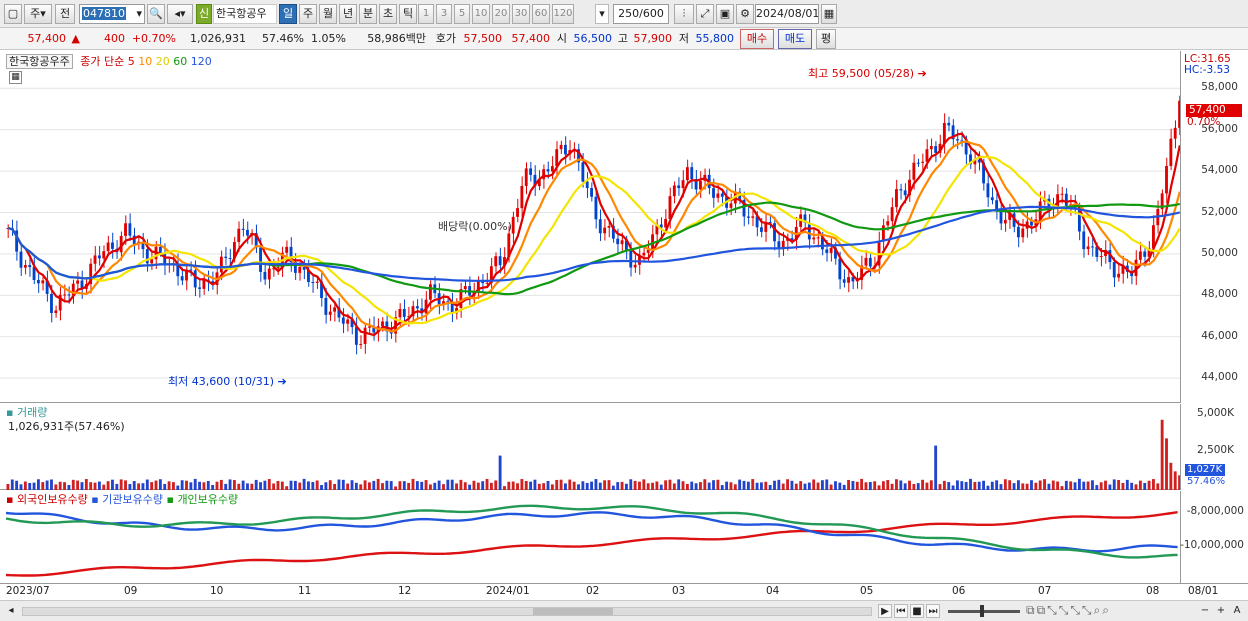 The image size is (1248, 621). Describe the element at coordinates (368, 14) in the screenshot. I see `interval-tab-4: 분` at that location.